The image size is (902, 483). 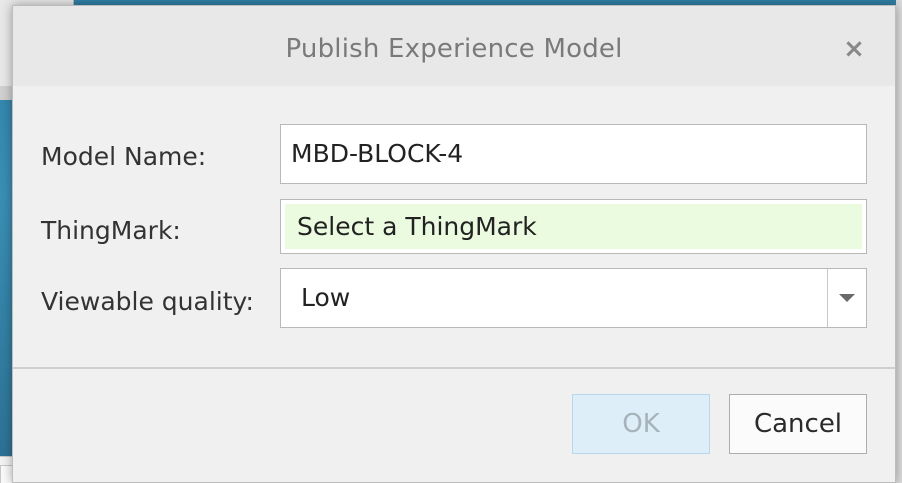 I want to click on ok-button: OK, so click(x=641, y=424).